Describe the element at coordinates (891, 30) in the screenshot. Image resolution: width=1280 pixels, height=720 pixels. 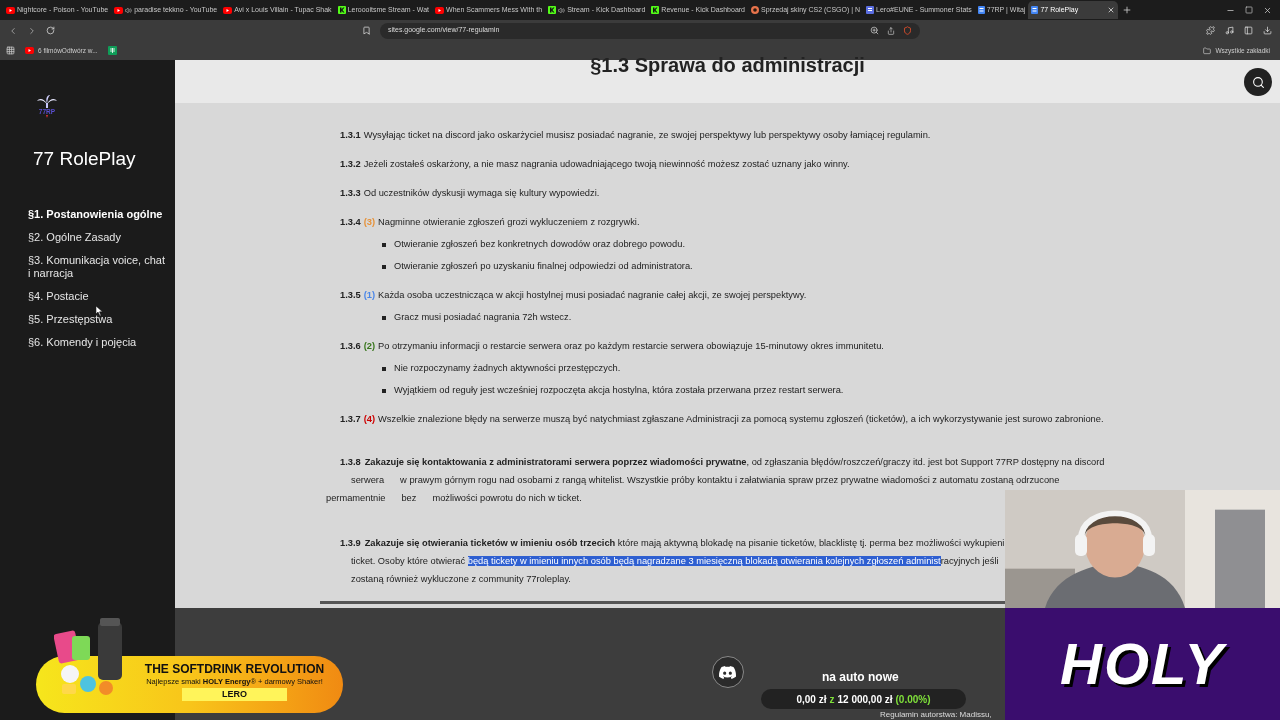
I see `share-icon` at that location.